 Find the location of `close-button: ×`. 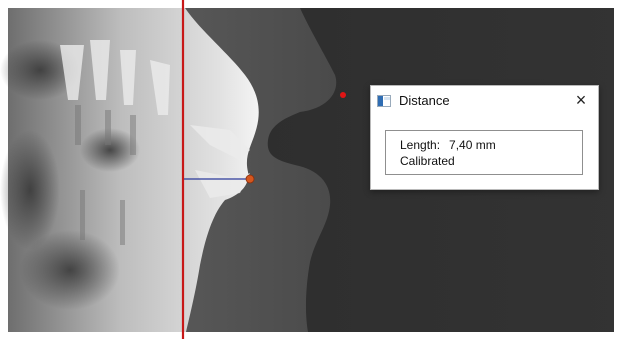

close-button: × is located at coordinates (581, 101).